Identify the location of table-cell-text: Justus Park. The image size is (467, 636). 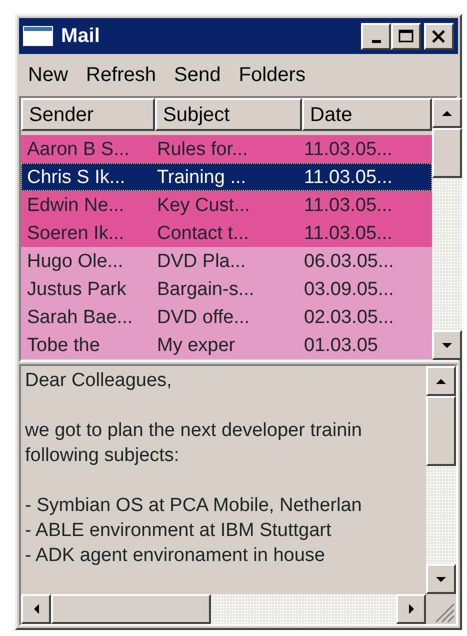
(77, 289).